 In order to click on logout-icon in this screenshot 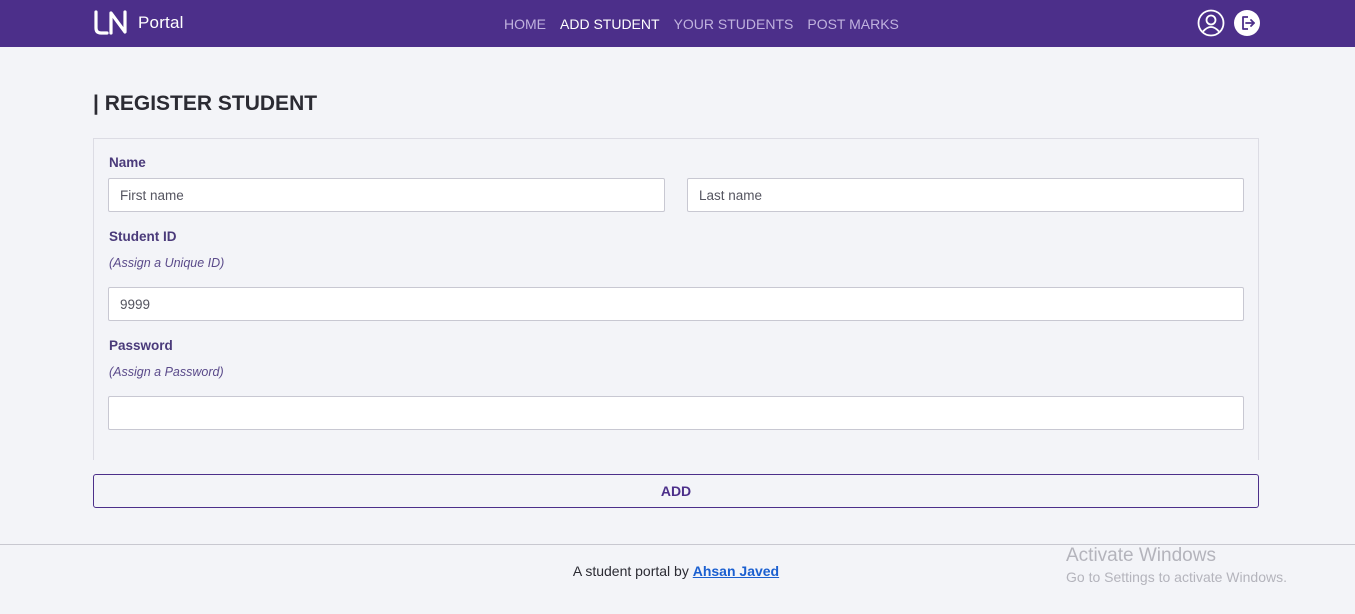, I will do `click(1247, 23)`.